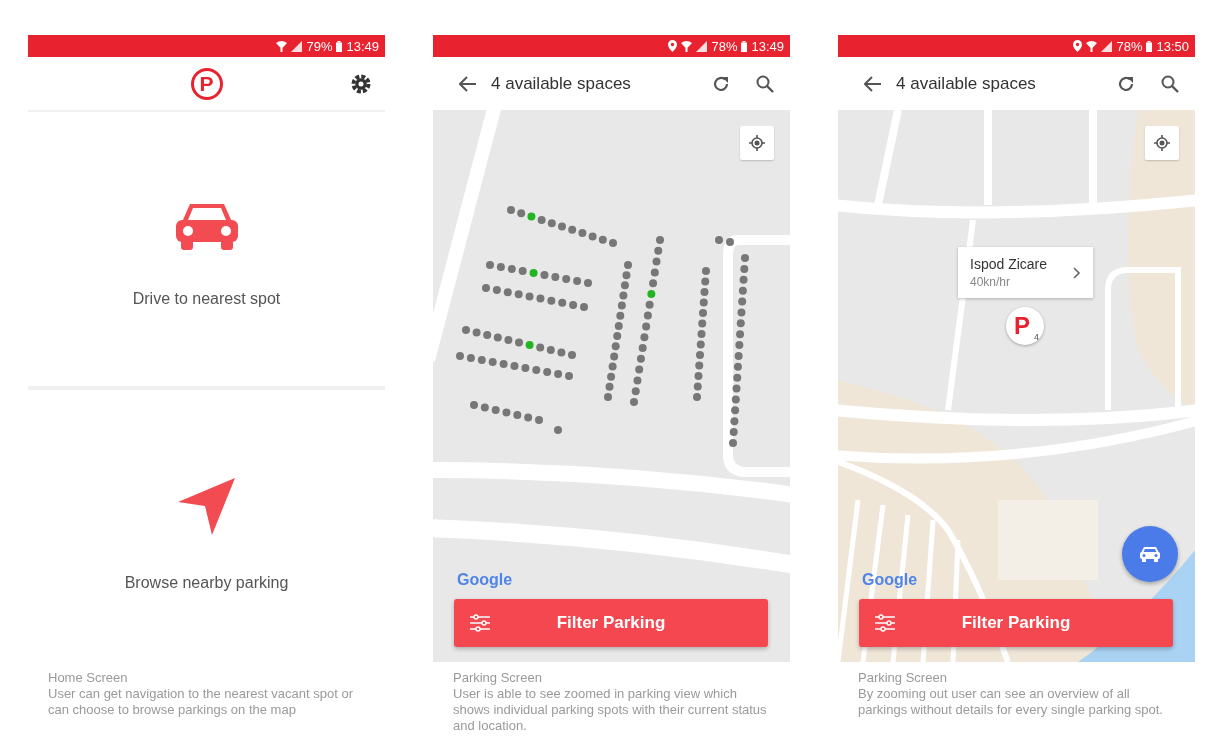 The width and height of the screenshot is (1206, 738). What do you see at coordinates (1172, 46) in the screenshot?
I see `clock-time: 13:50` at bounding box center [1172, 46].